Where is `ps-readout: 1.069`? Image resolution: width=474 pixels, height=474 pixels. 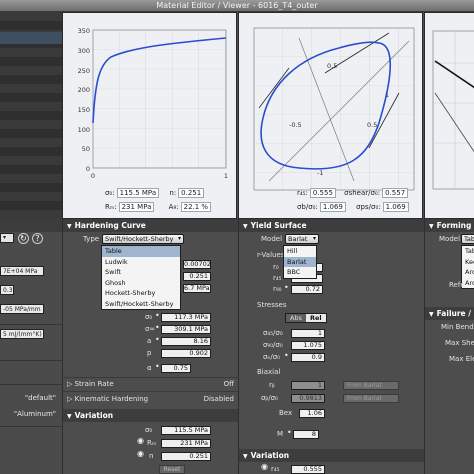 ps-readout: 1.069 is located at coordinates (395, 207).